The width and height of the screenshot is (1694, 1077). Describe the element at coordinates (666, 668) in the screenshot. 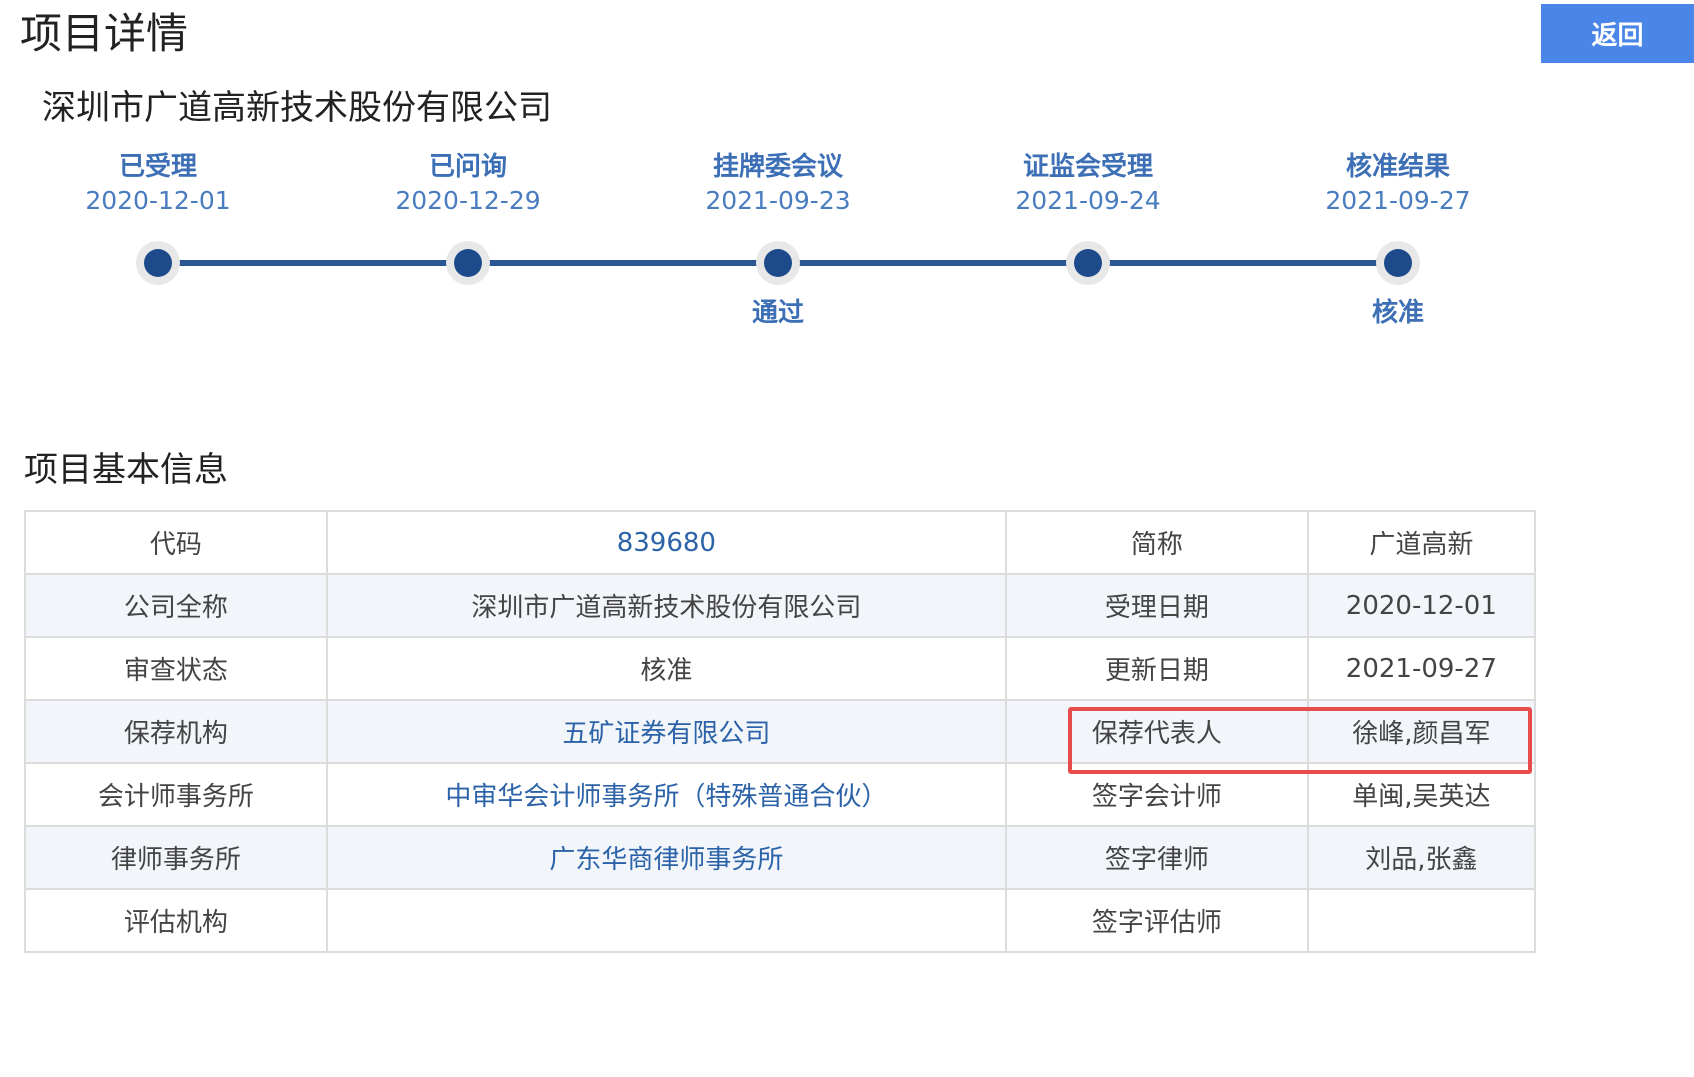

I see `field-value: 核准` at that location.